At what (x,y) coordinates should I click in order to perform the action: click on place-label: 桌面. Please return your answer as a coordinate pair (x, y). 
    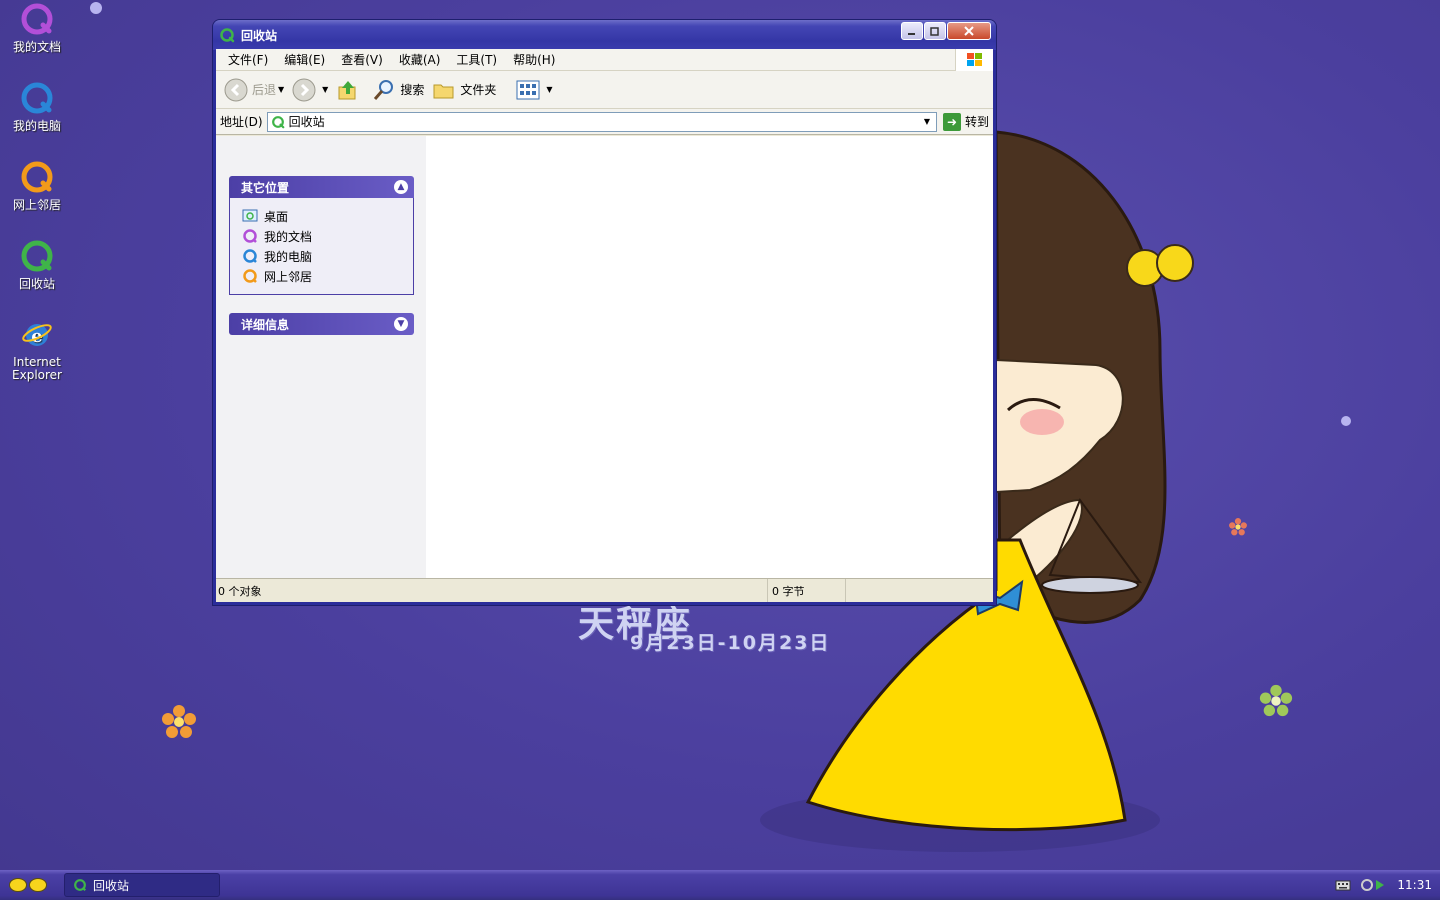
    Looking at the image, I should click on (276, 216).